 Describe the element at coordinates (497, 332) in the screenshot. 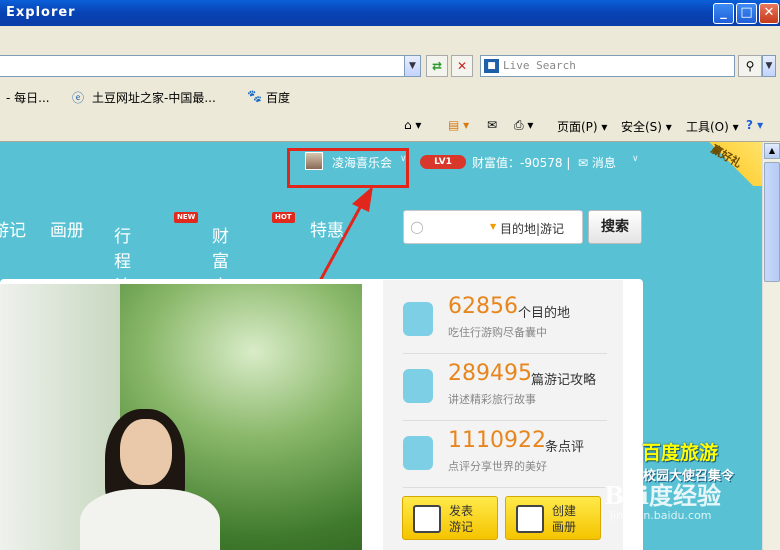

I see `stat-sub: 吃住行游购尽备囊中` at that location.